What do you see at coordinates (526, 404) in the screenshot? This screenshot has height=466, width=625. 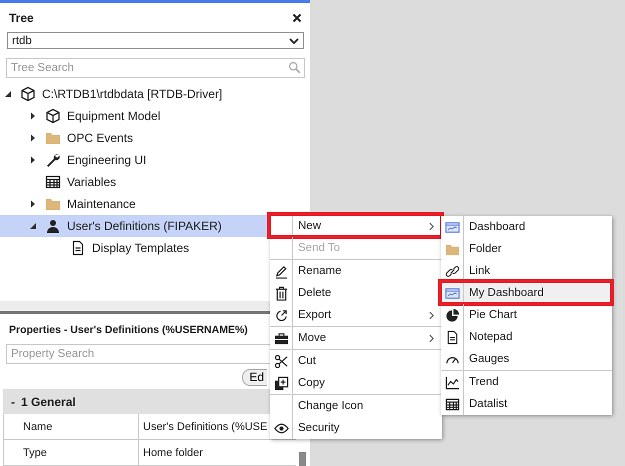 I see `menu-item: Datalist` at bounding box center [526, 404].